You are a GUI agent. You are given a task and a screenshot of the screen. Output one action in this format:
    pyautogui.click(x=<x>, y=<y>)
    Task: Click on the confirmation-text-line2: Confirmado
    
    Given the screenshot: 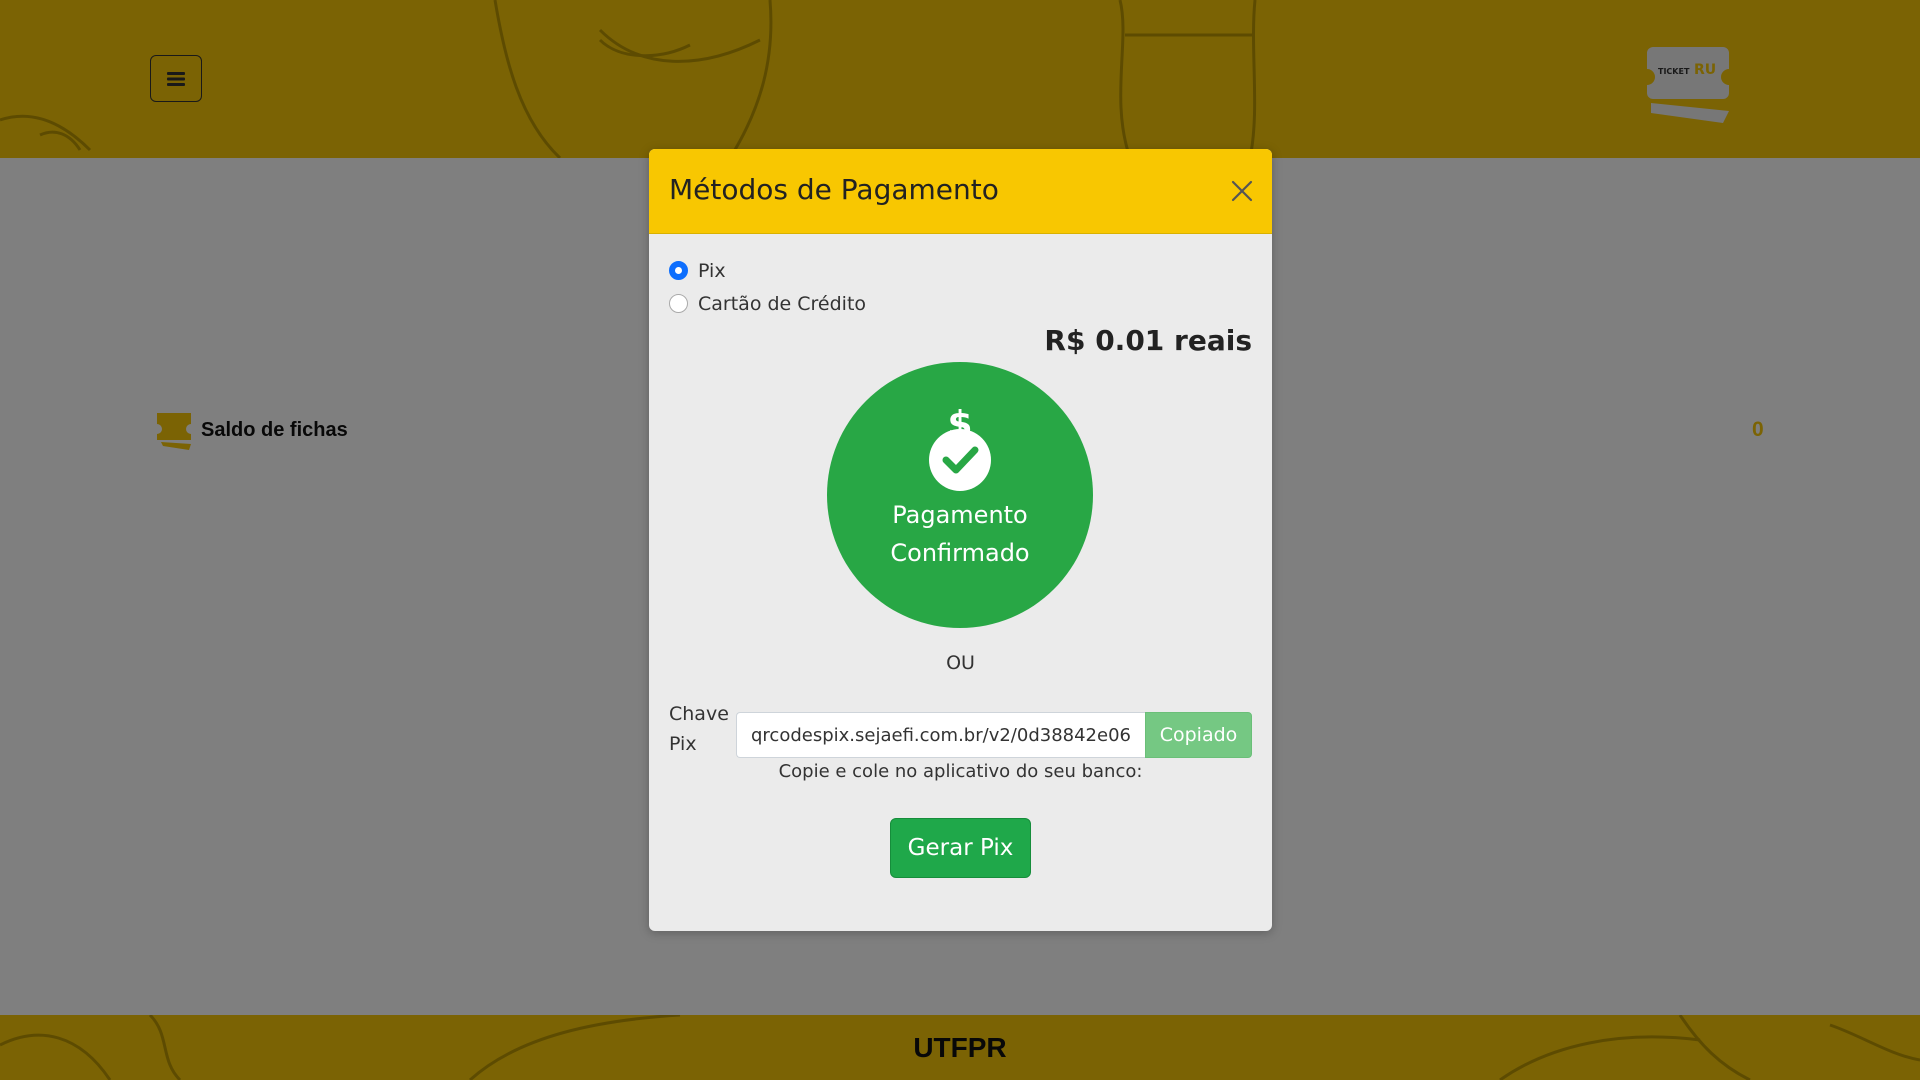 What is the action you would take?
    pyautogui.click(x=960, y=553)
    